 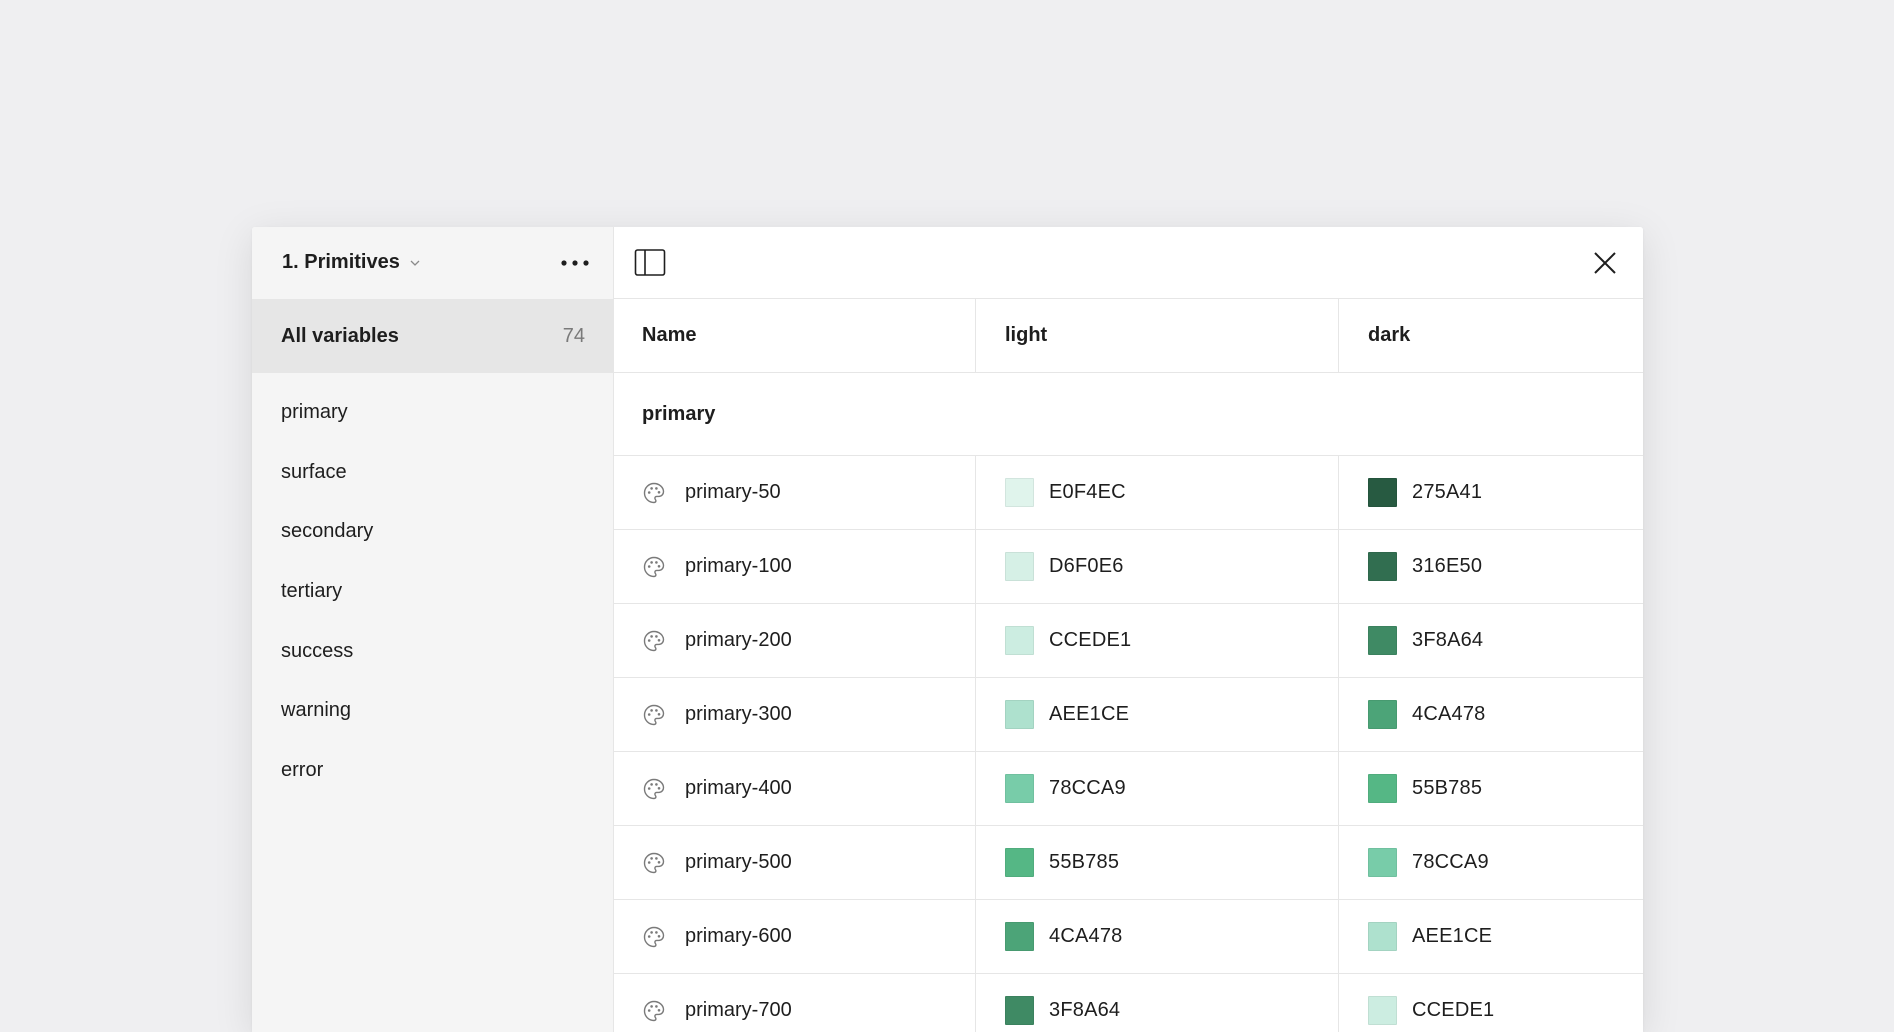 What do you see at coordinates (1448, 640) in the screenshot?
I see `dark-hex-value: 3F8A64` at bounding box center [1448, 640].